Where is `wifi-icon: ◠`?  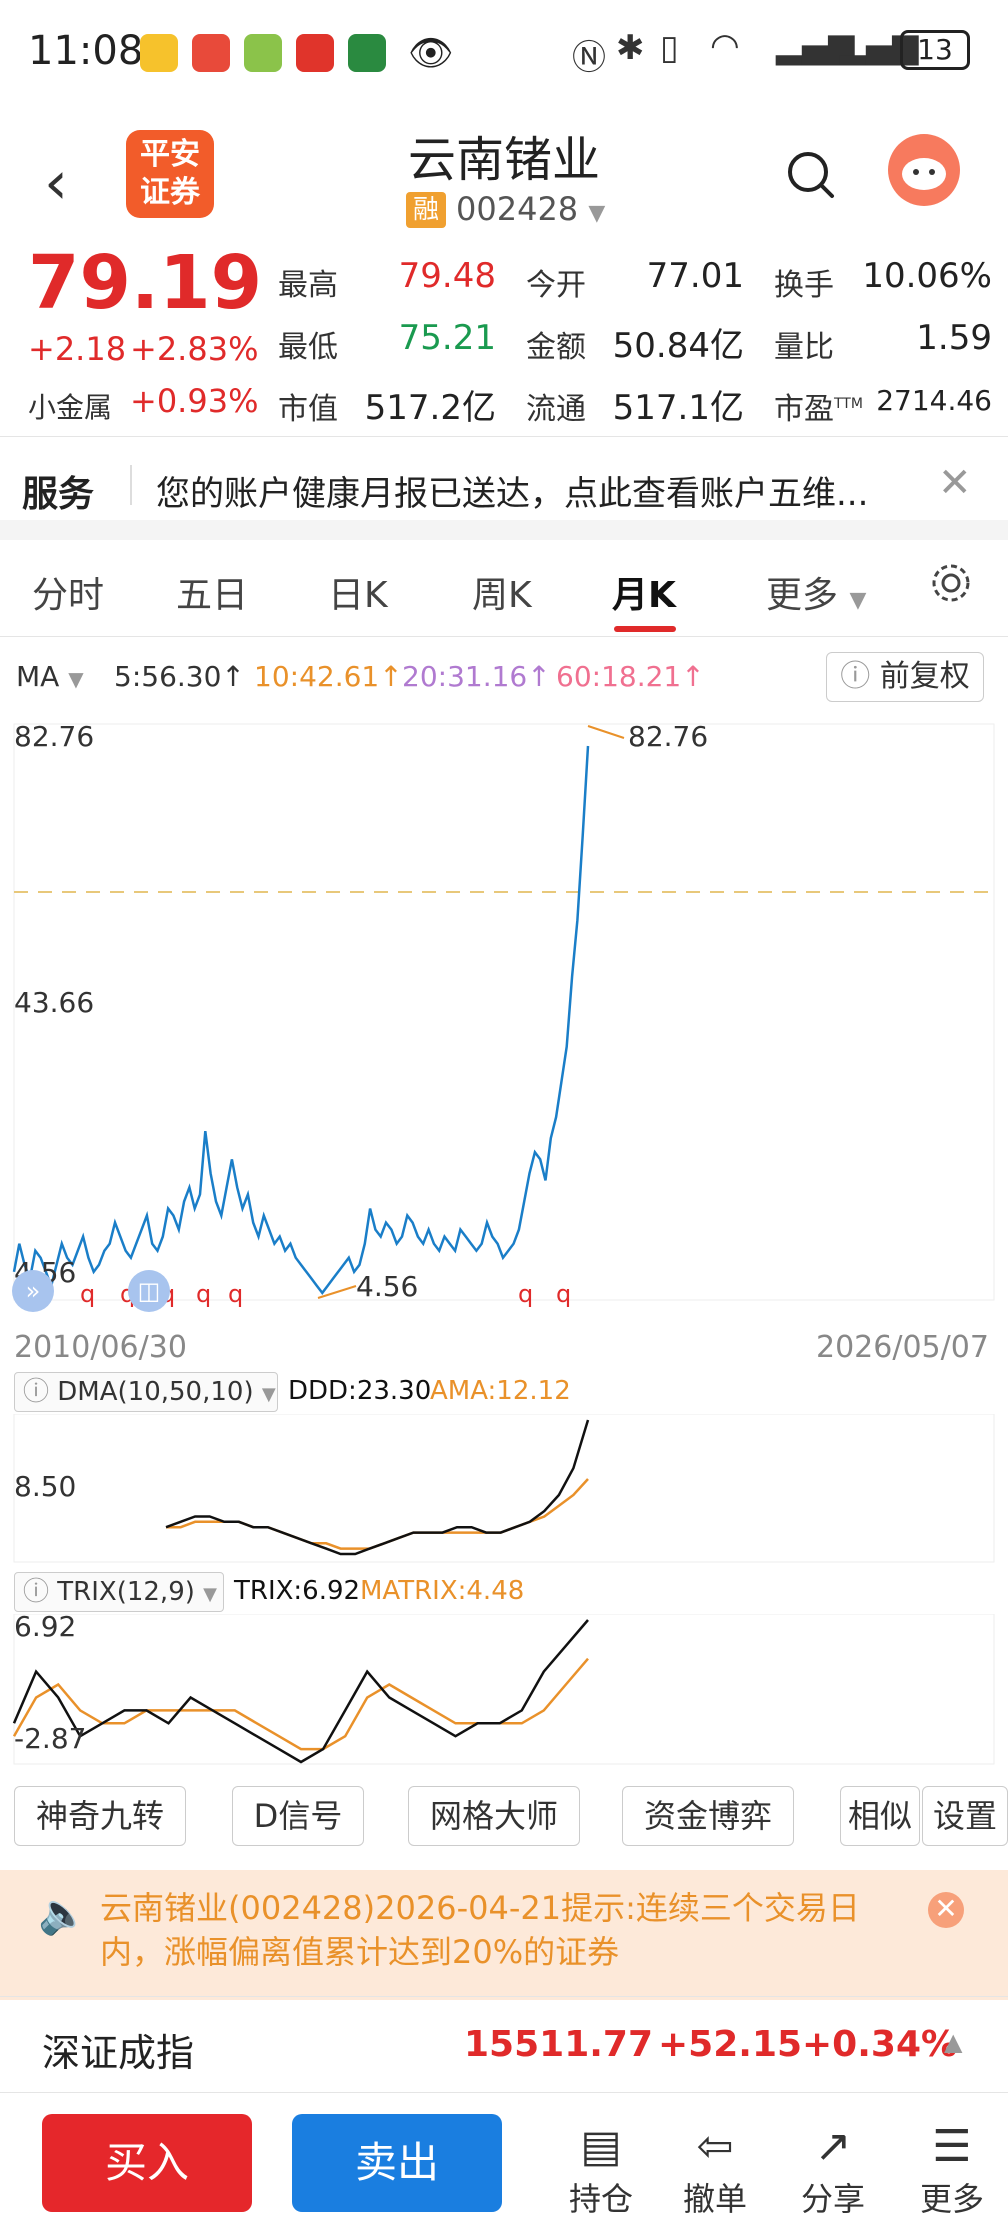
wifi-icon: ◠ is located at coordinates (725, 46).